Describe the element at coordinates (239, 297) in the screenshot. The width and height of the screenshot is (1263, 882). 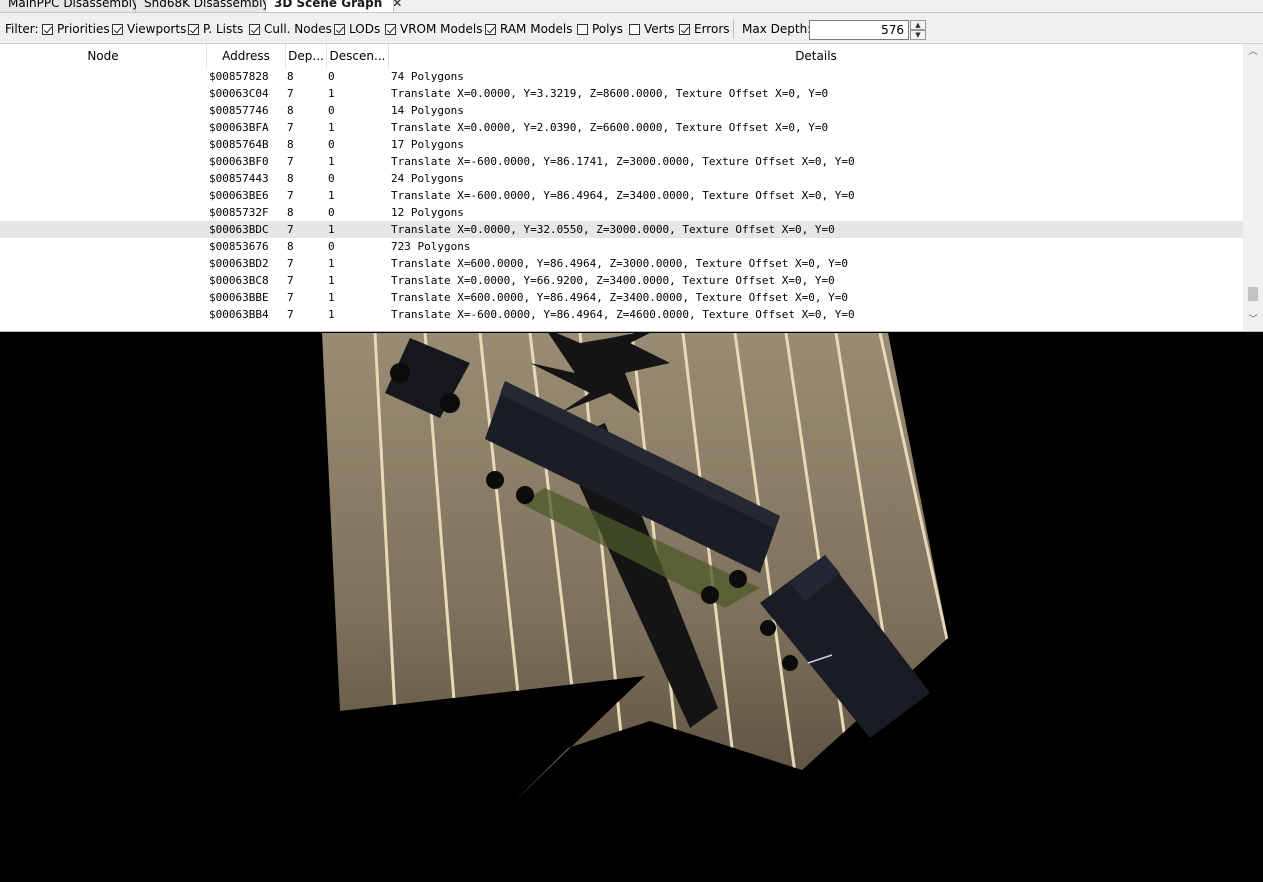
I see `address-cell: $00063BBE` at that location.